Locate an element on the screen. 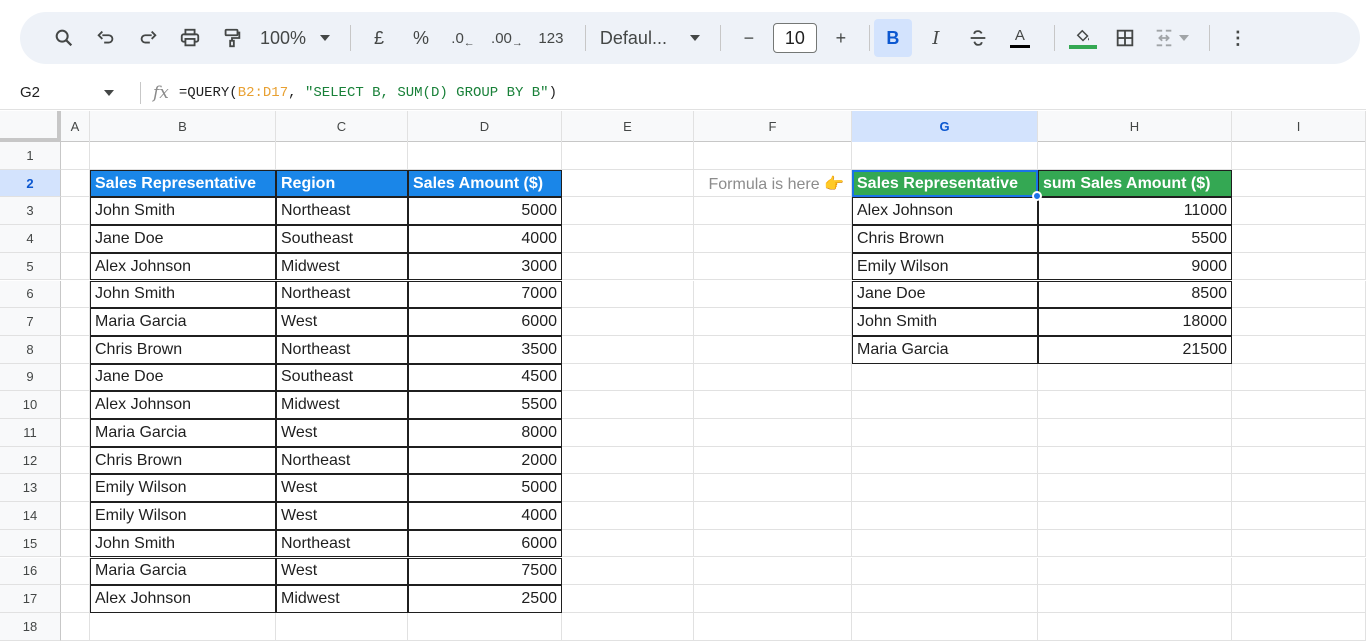  merge-cells-button is located at coordinates (1171, 38).